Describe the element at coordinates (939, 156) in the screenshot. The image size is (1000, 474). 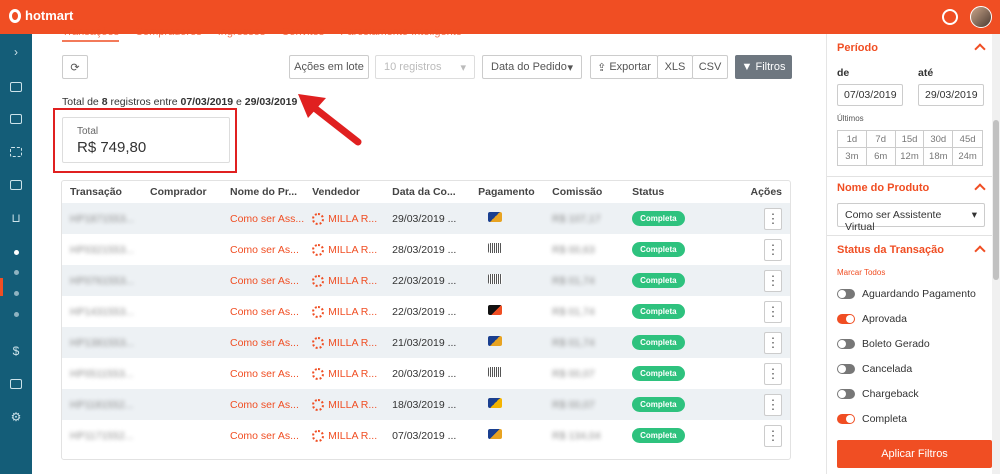
I see `range-18m-button: 18m` at that location.